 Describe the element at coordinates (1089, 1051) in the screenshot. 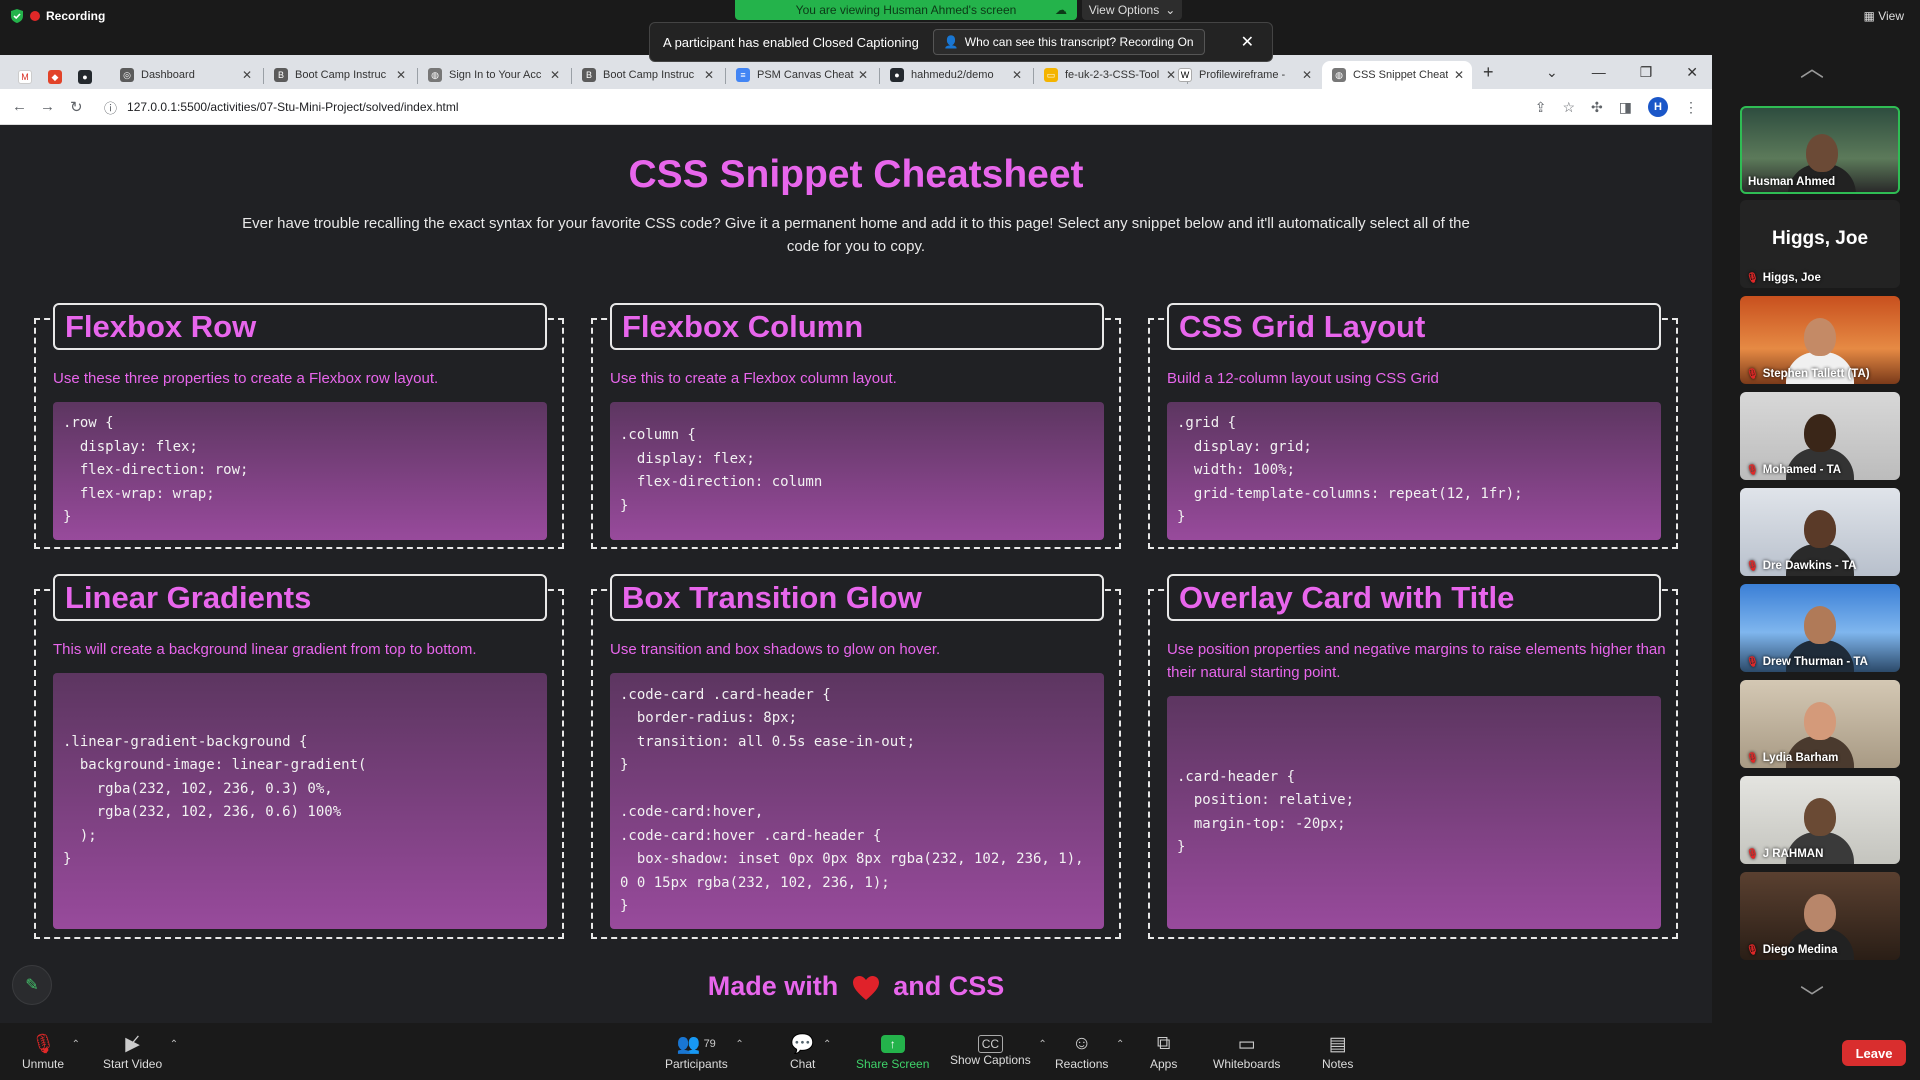

I see `reactions-button: ☺ Reactions ⌃` at that location.